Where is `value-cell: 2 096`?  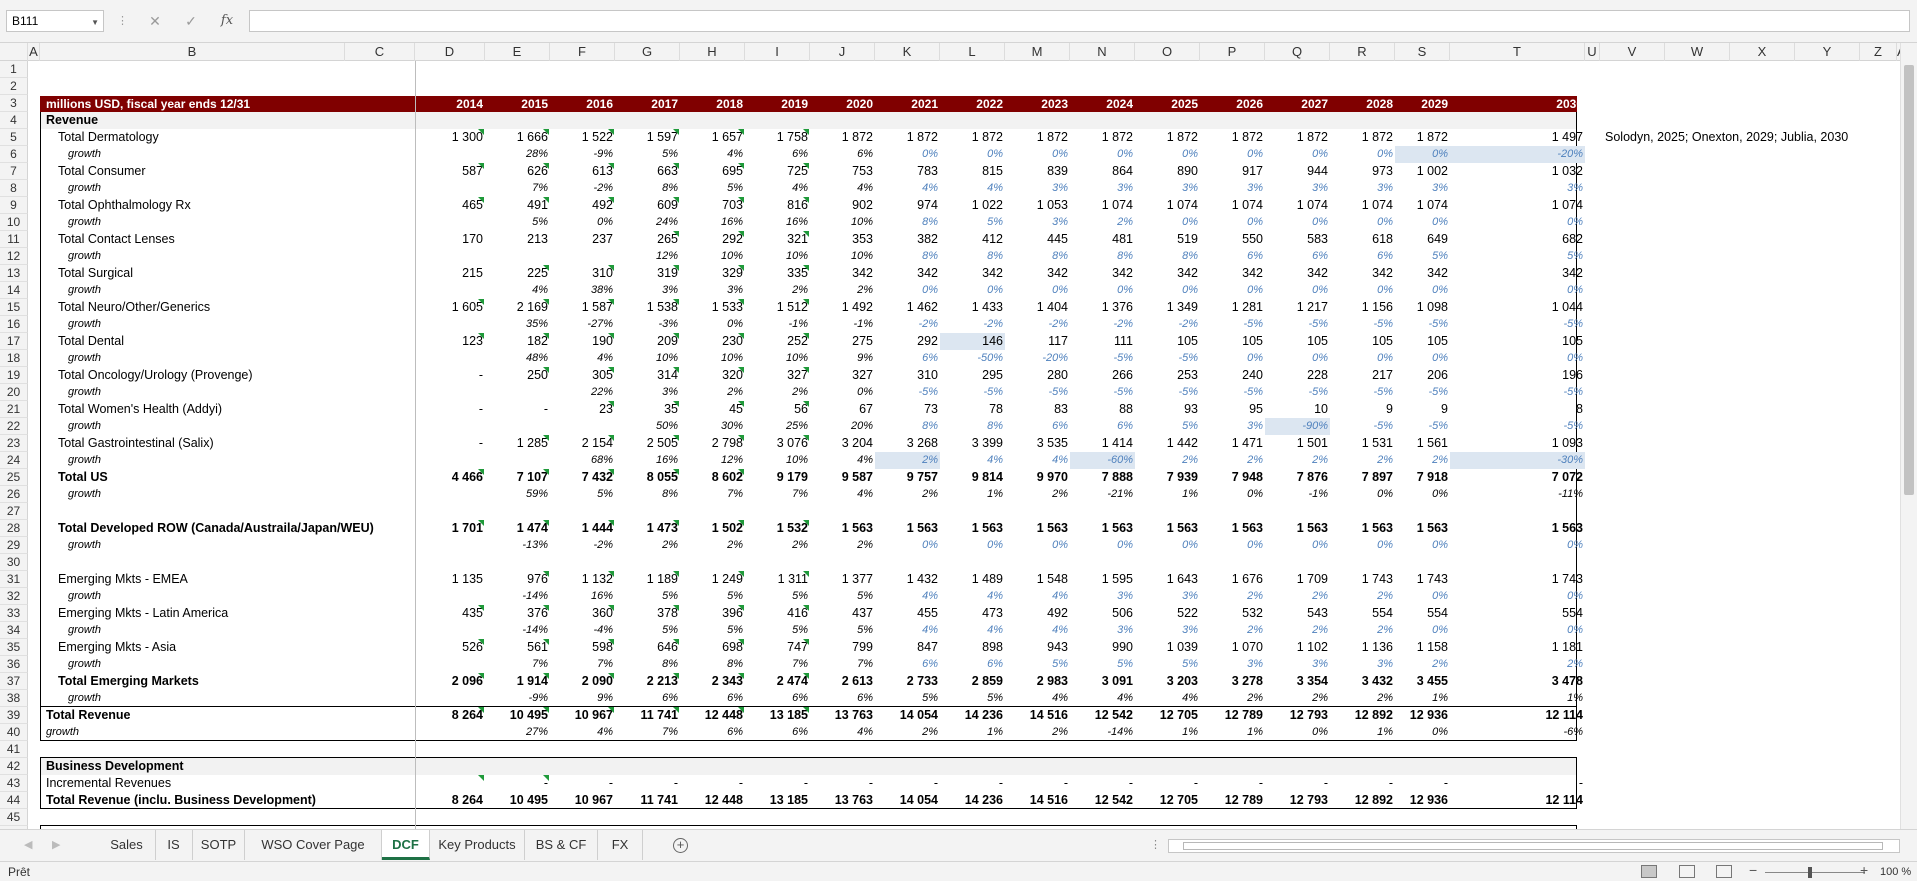 value-cell: 2 096 is located at coordinates (450, 681).